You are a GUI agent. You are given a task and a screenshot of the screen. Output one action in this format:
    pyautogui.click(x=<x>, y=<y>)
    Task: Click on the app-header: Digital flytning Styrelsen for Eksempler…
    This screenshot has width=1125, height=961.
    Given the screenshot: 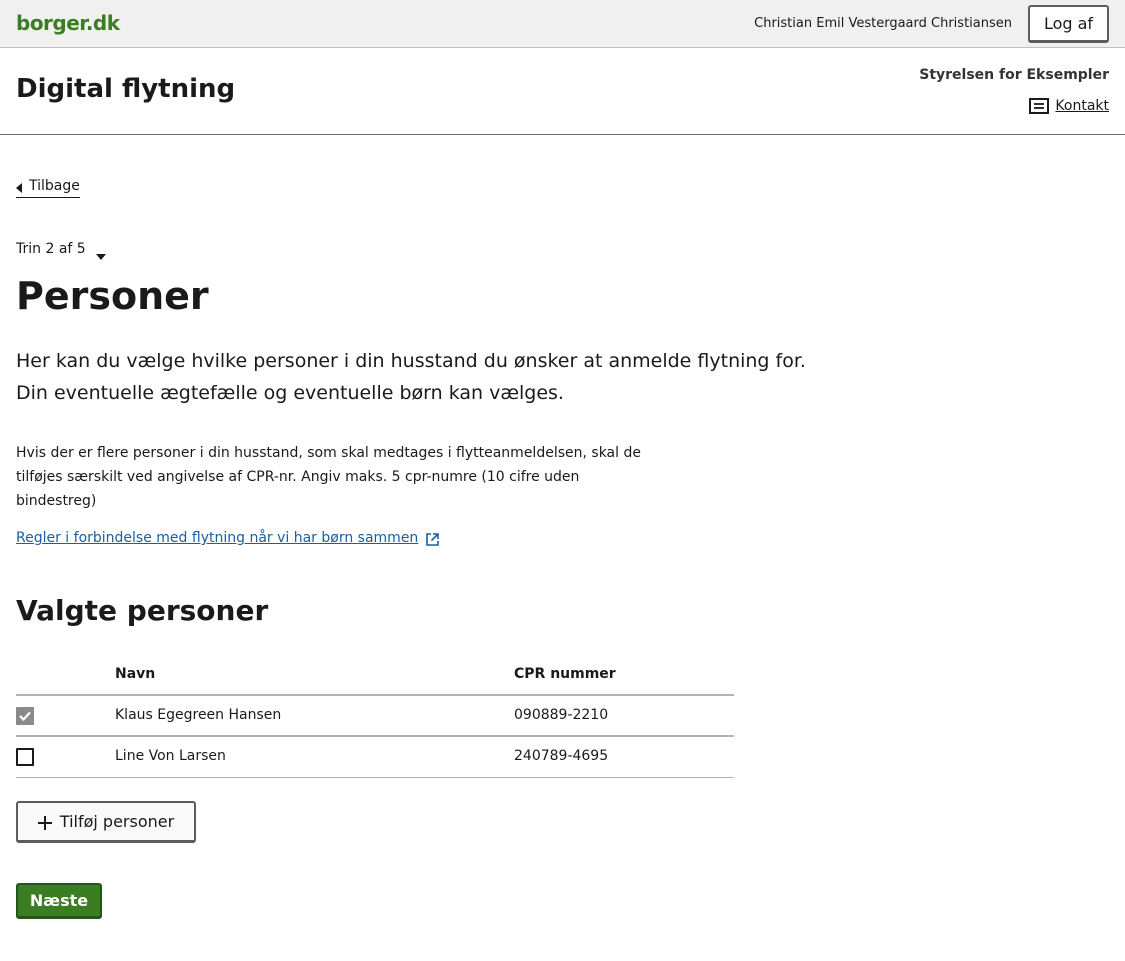 What is the action you would take?
    pyautogui.click(x=562, y=91)
    